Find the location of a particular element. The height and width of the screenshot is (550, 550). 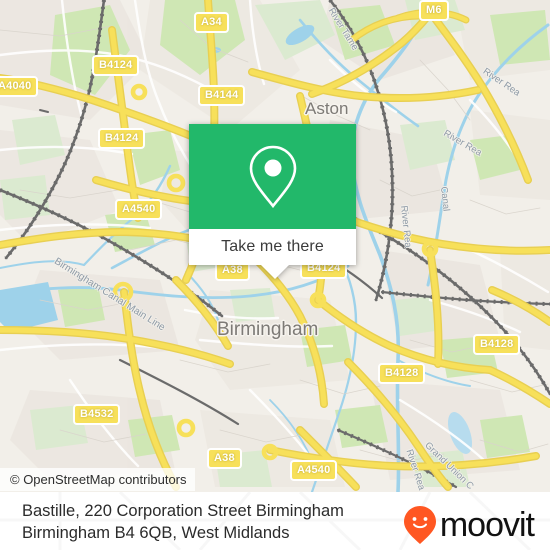

place-label-birmingham: Birmingham is located at coordinates (268, 329).